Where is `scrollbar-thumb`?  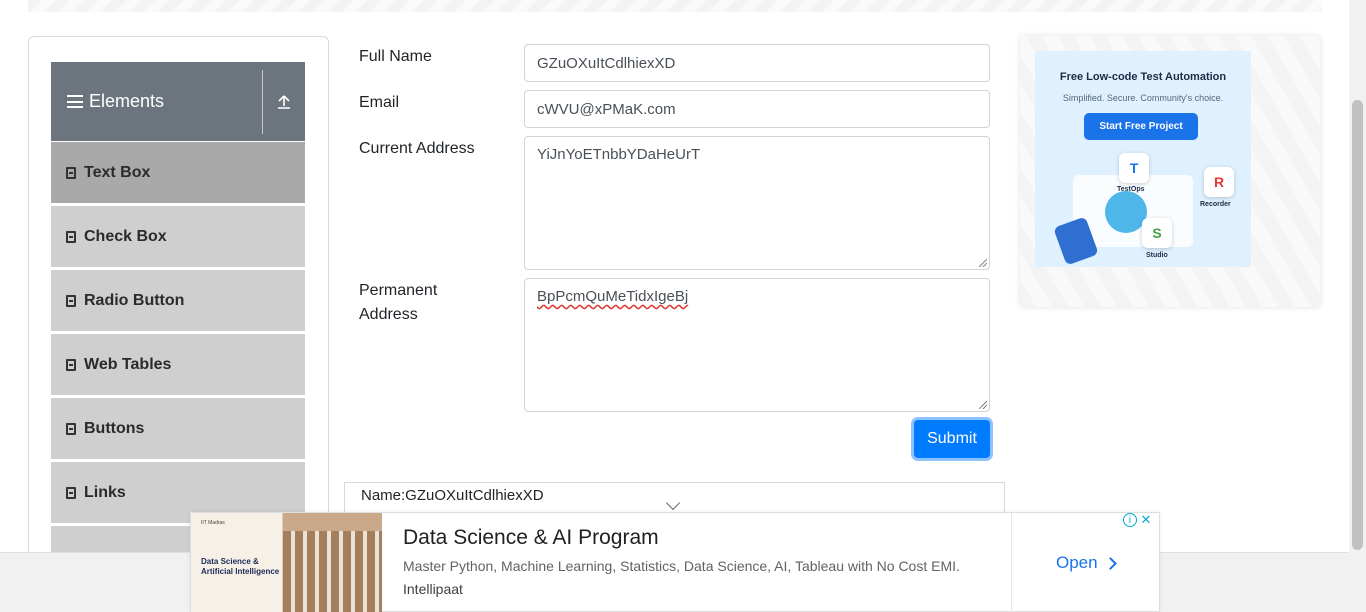 scrollbar-thumb is located at coordinates (1357, 325).